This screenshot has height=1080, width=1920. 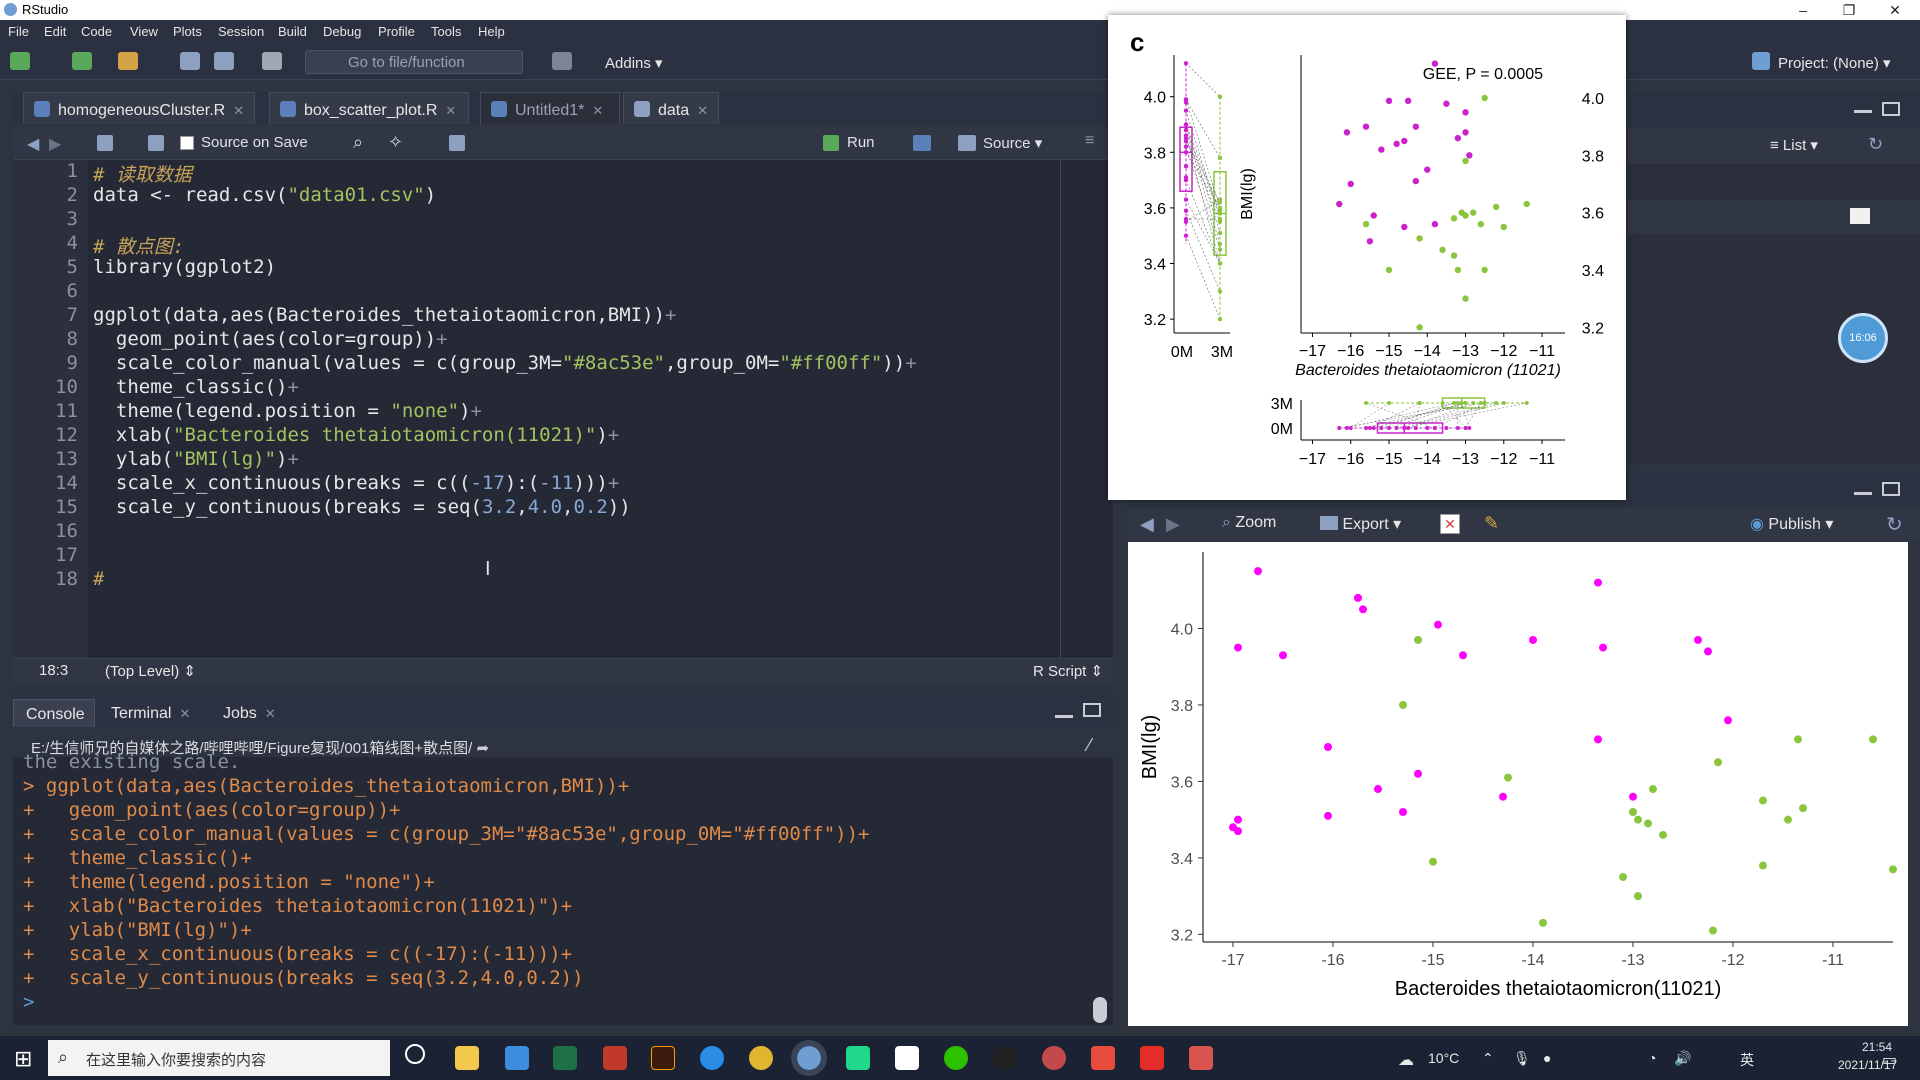 What do you see at coordinates (663, 1058) in the screenshot?
I see `illustrator-icon` at bounding box center [663, 1058].